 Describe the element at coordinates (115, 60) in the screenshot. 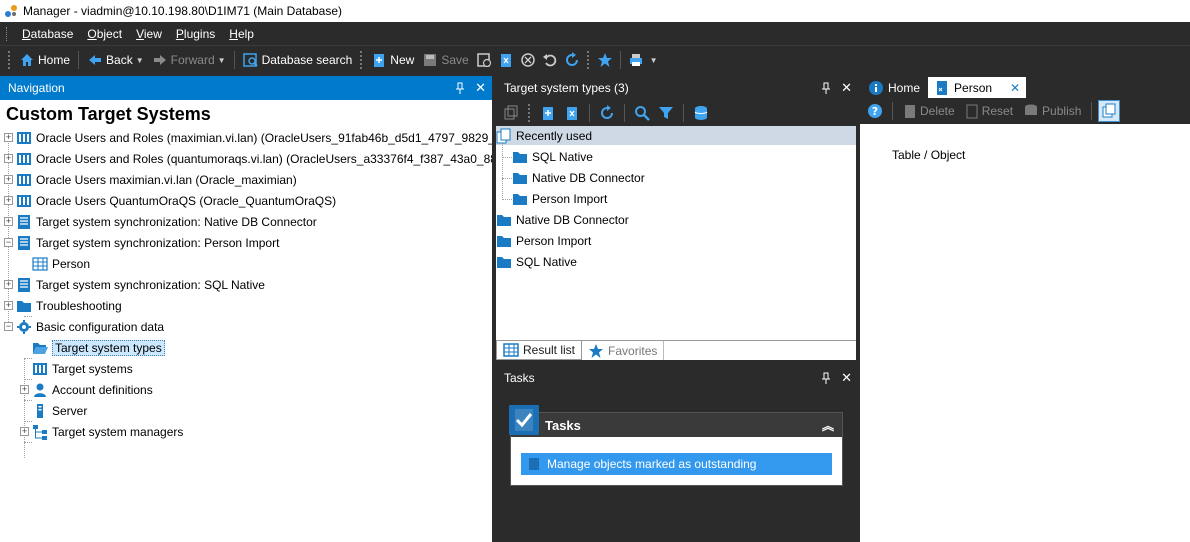

I see `back-button: Back ▼` at that location.